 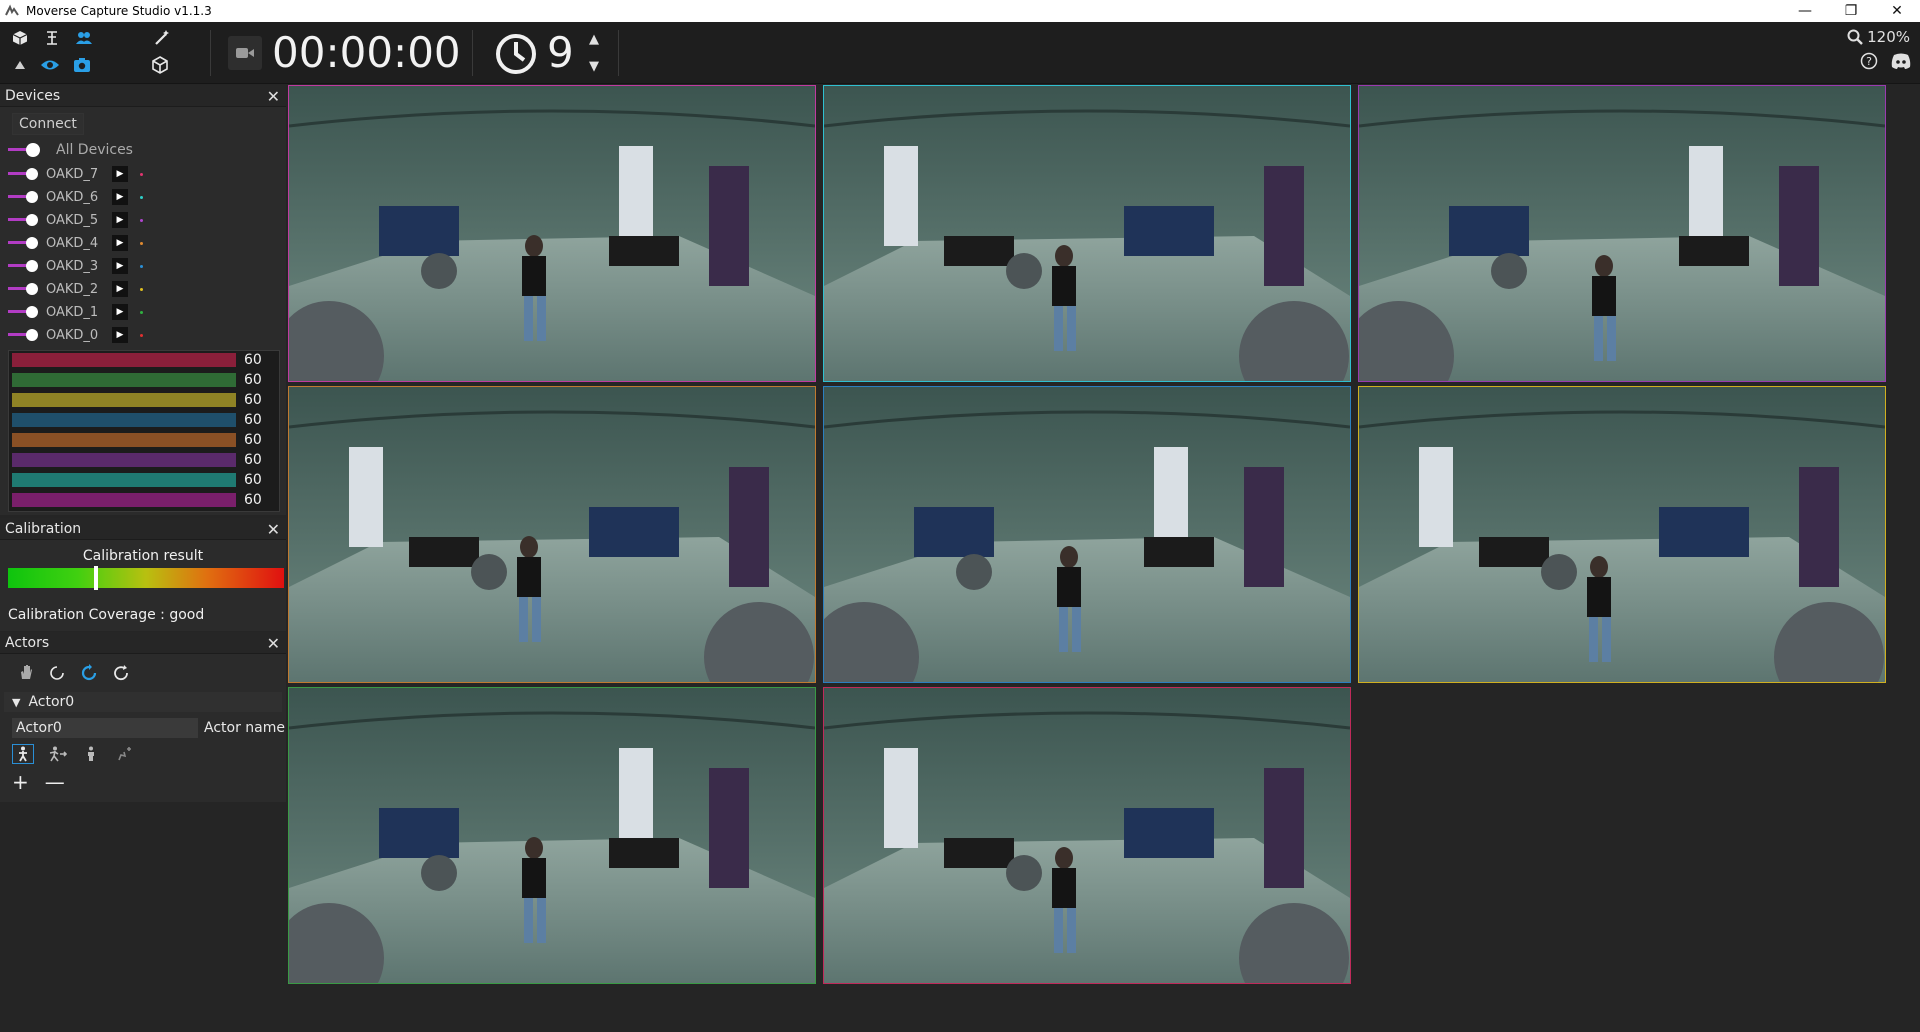 I want to click on add-actor-button: +, so click(x=20, y=782).